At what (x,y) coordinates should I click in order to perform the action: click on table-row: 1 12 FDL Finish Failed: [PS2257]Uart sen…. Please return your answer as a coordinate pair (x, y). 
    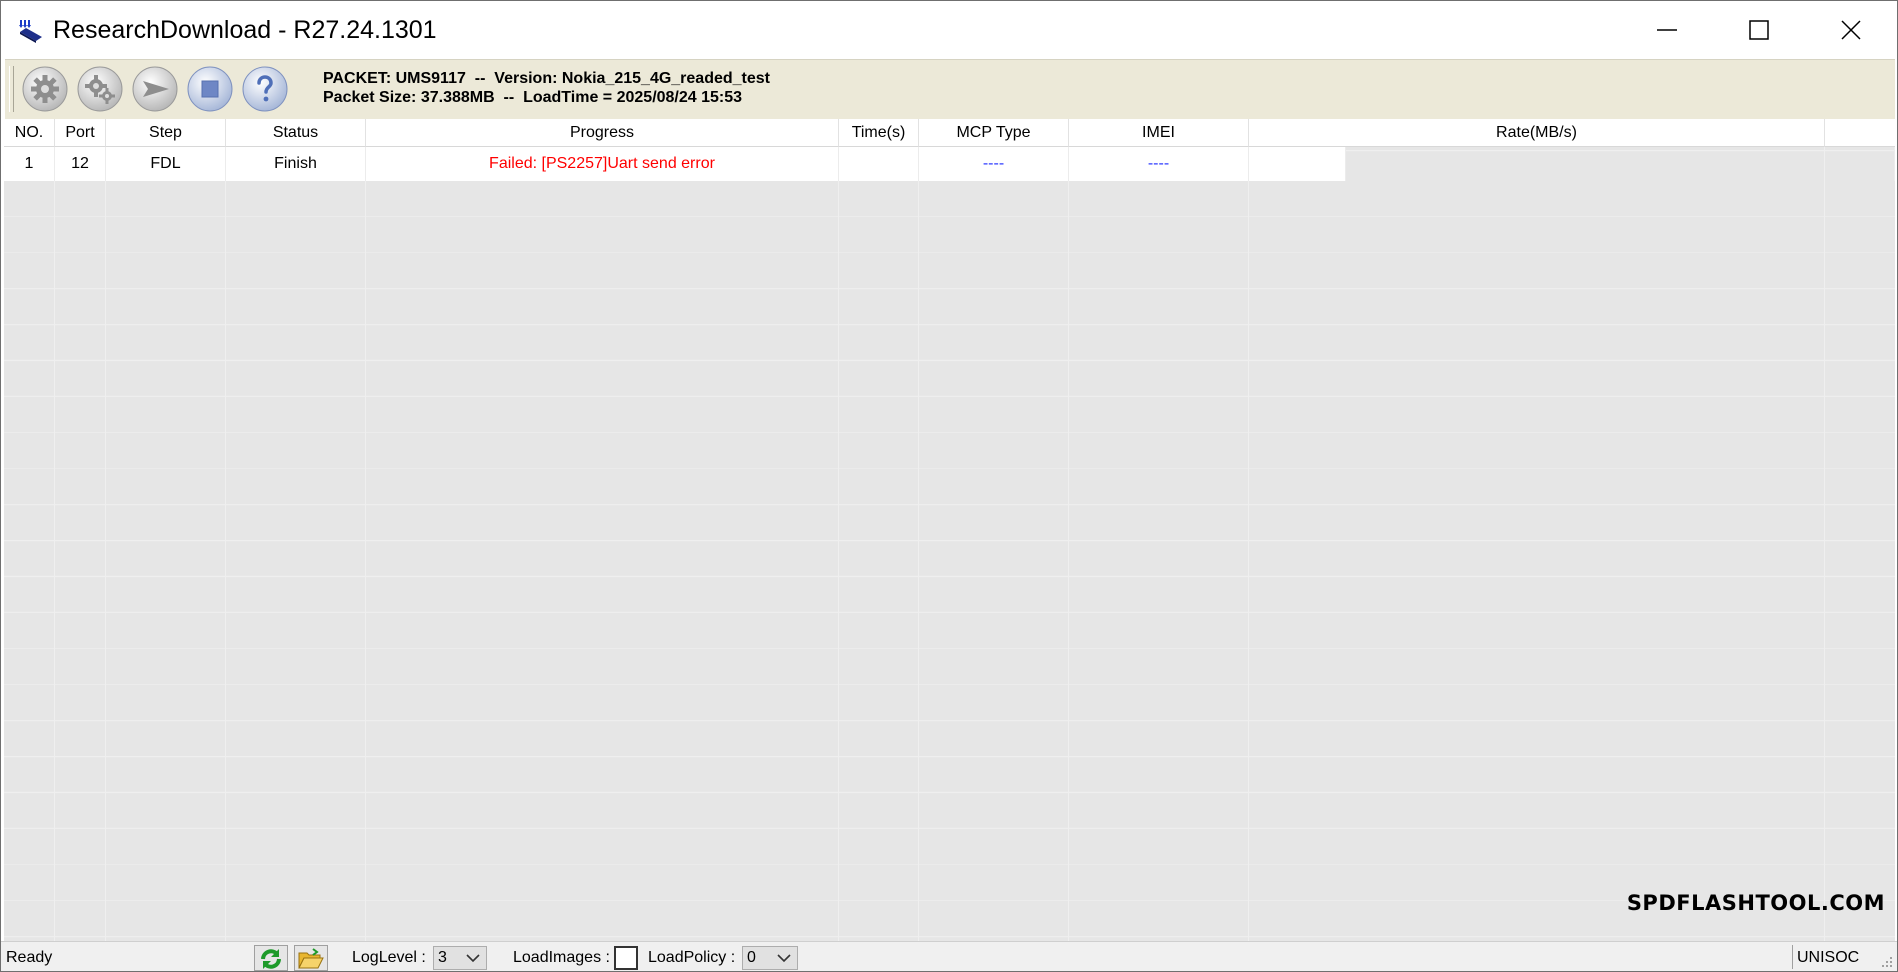
    Looking at the image, I should click on (949, 164).